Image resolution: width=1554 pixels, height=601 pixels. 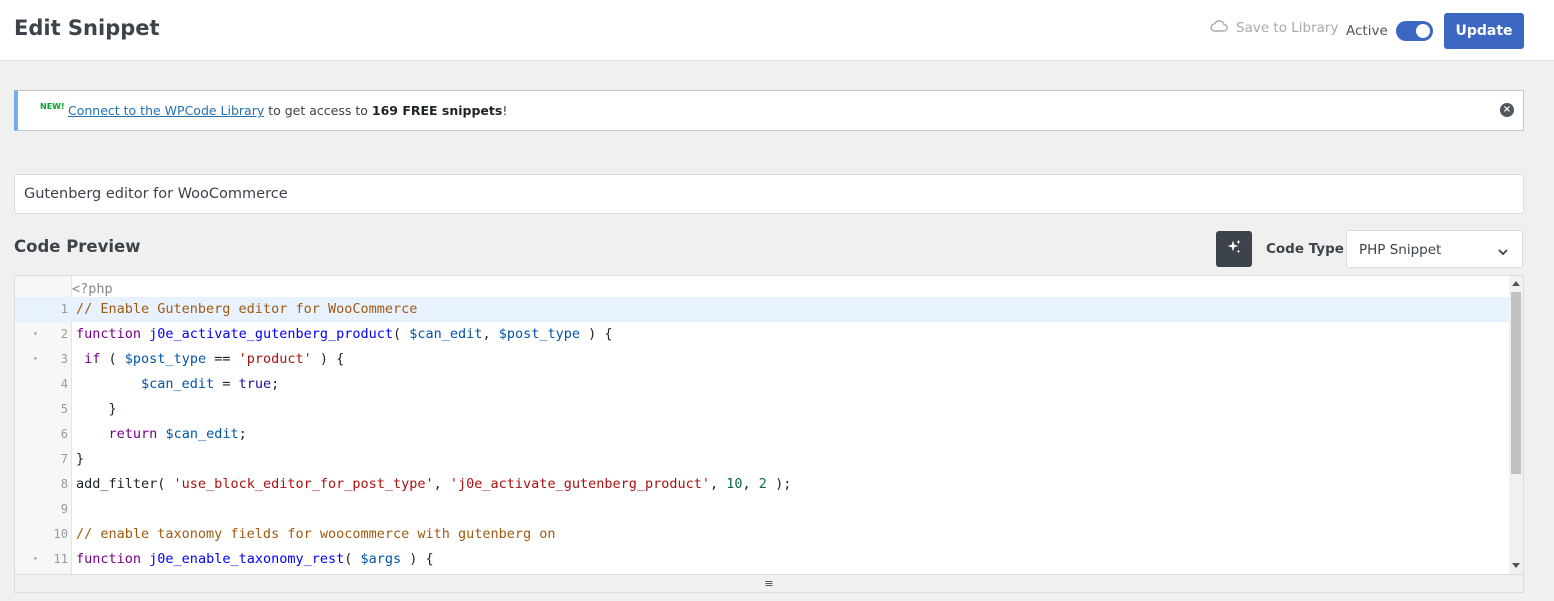 I want to click on line-code: return $can_edit;, so click(x=161, y=434).